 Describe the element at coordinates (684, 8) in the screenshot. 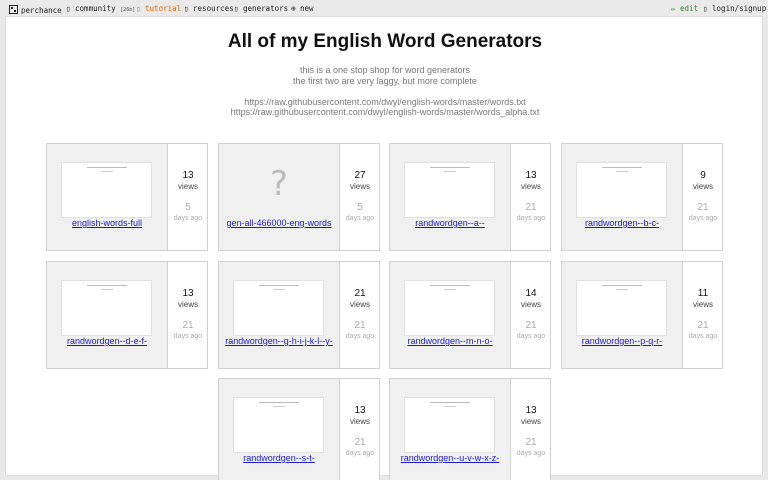

I see `edit-link: ✏ edit` at that location.